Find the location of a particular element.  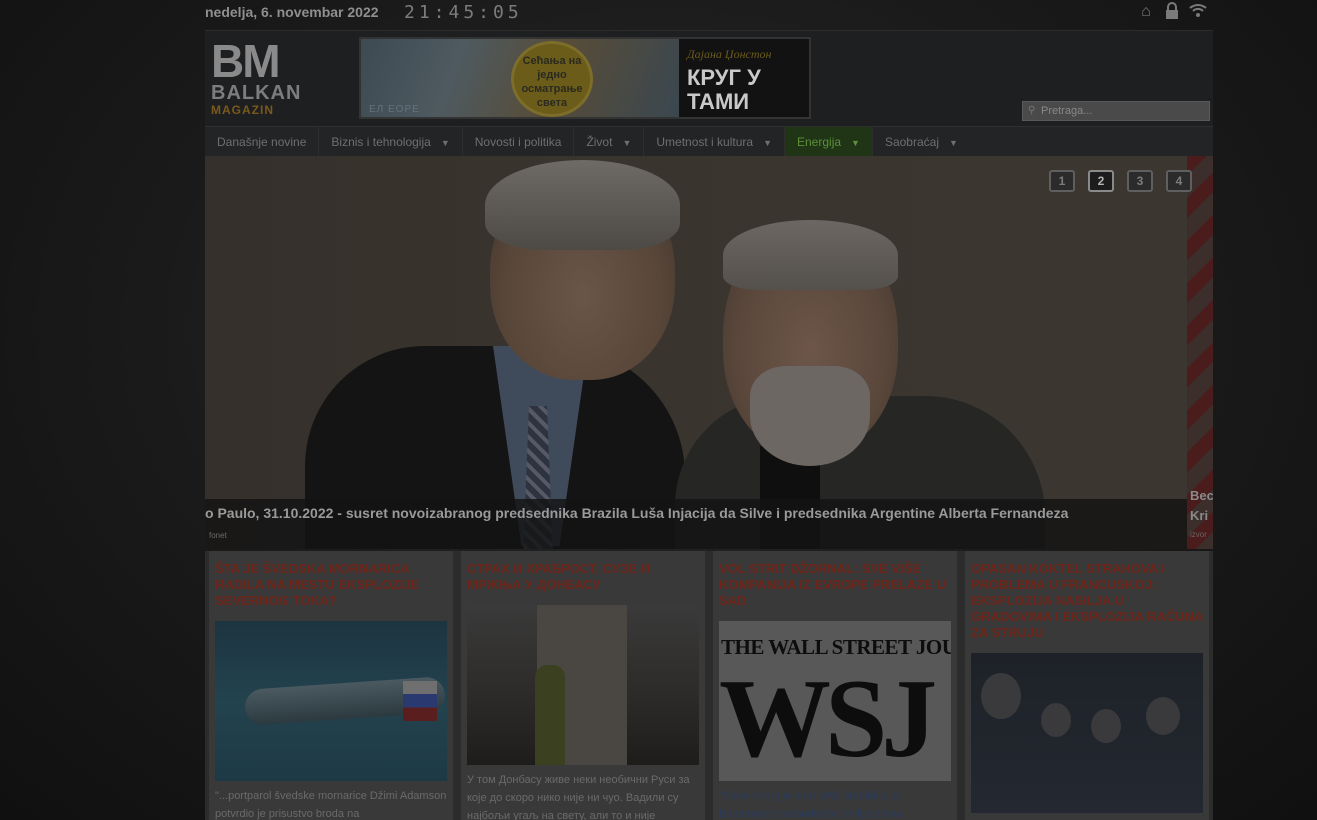

article-image: THE WALL STREET JOURNAL WSJ is located at coordinates (835, 701).